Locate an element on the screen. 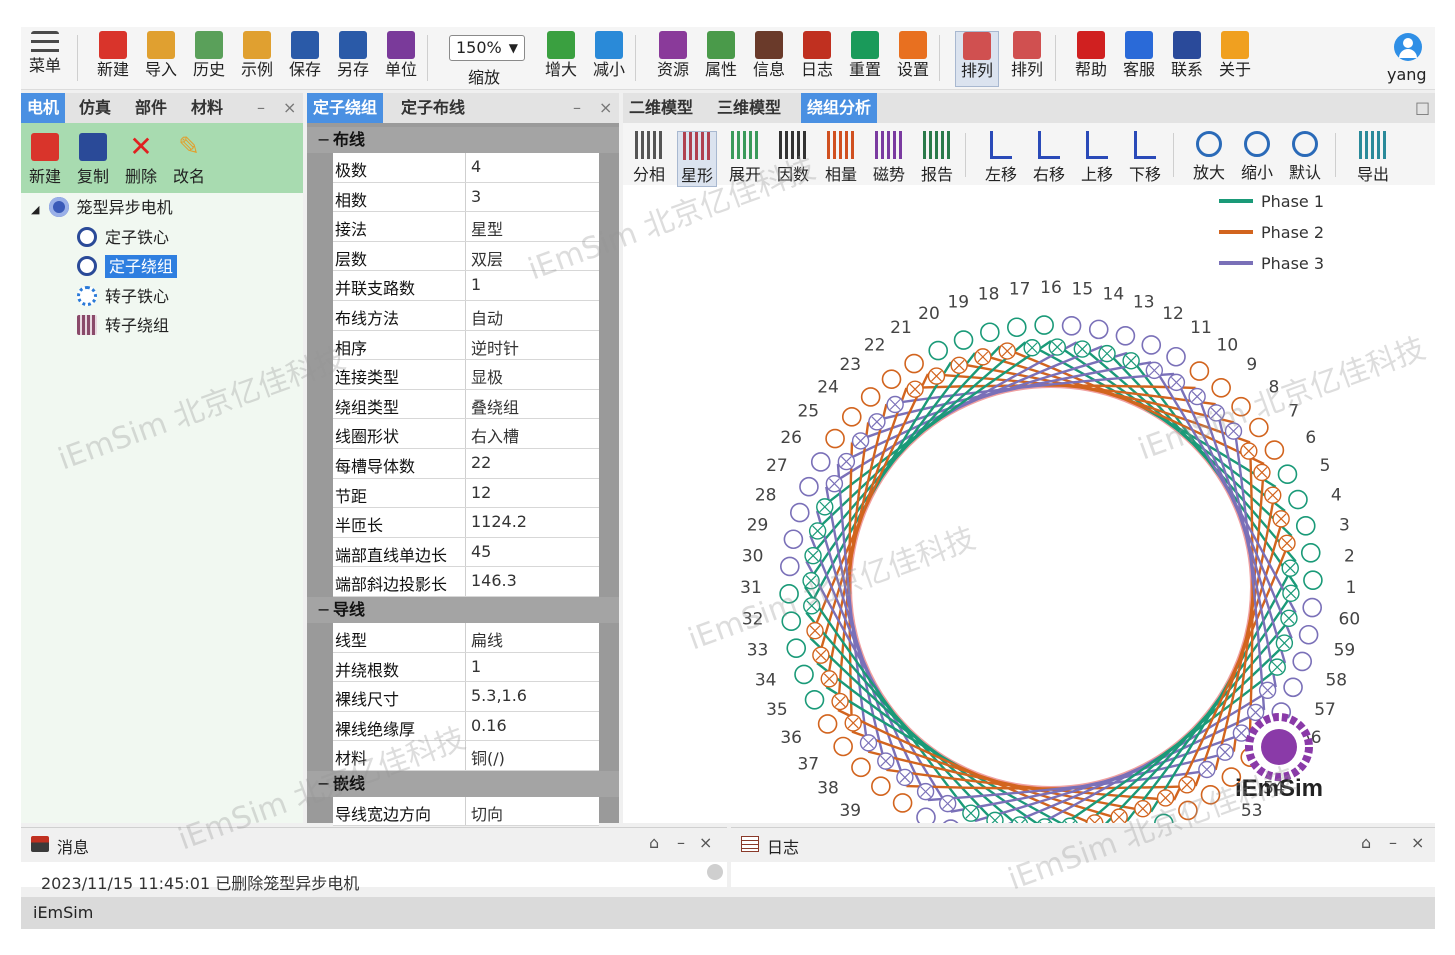 The height and width of the screenshot is (955, 1455). zoom-select: 150% ▼ is located at coordinates (487, 48).